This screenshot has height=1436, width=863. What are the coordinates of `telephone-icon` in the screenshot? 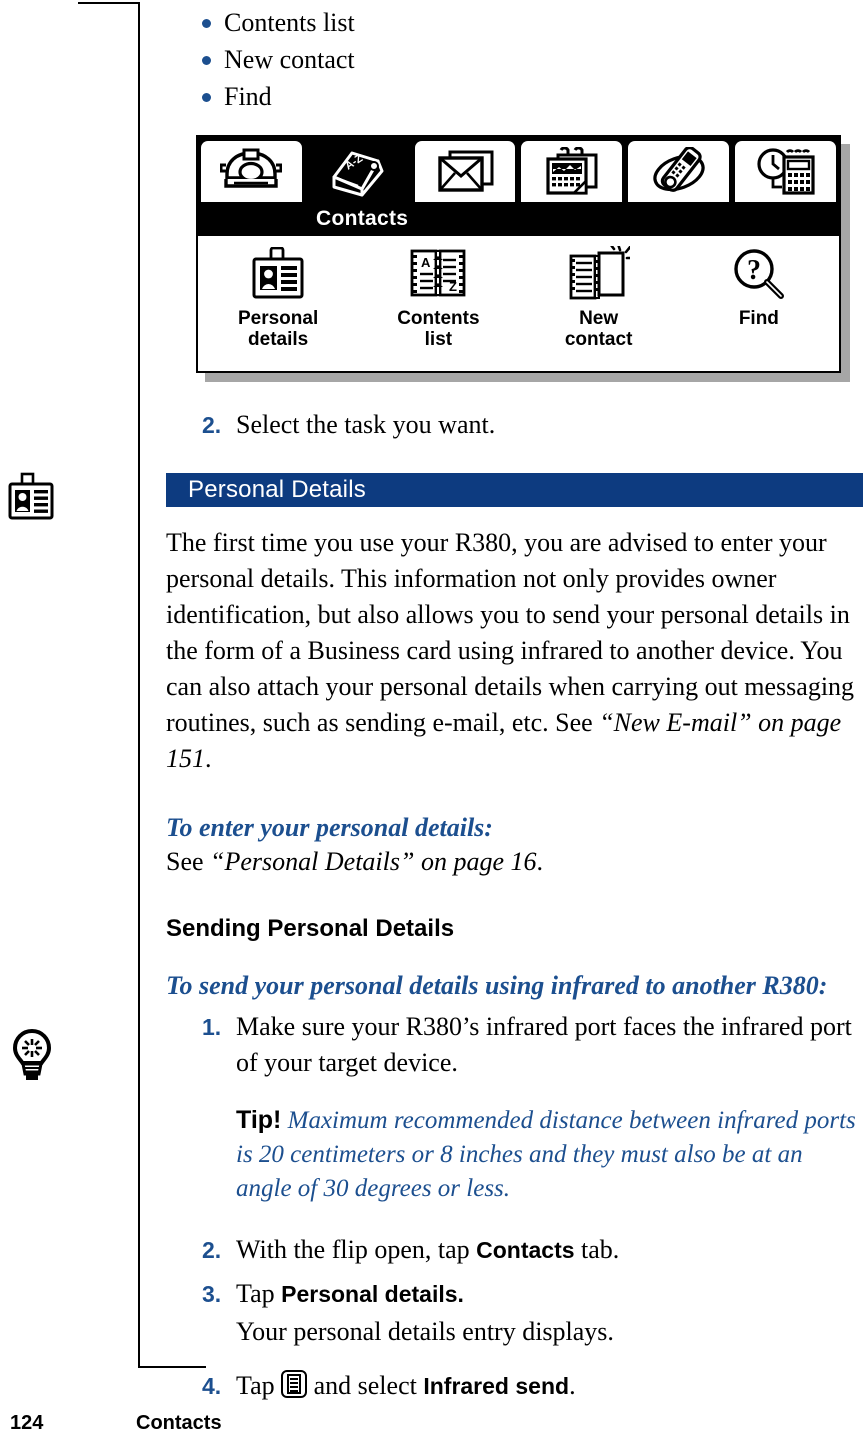 It's located at (251, 172).